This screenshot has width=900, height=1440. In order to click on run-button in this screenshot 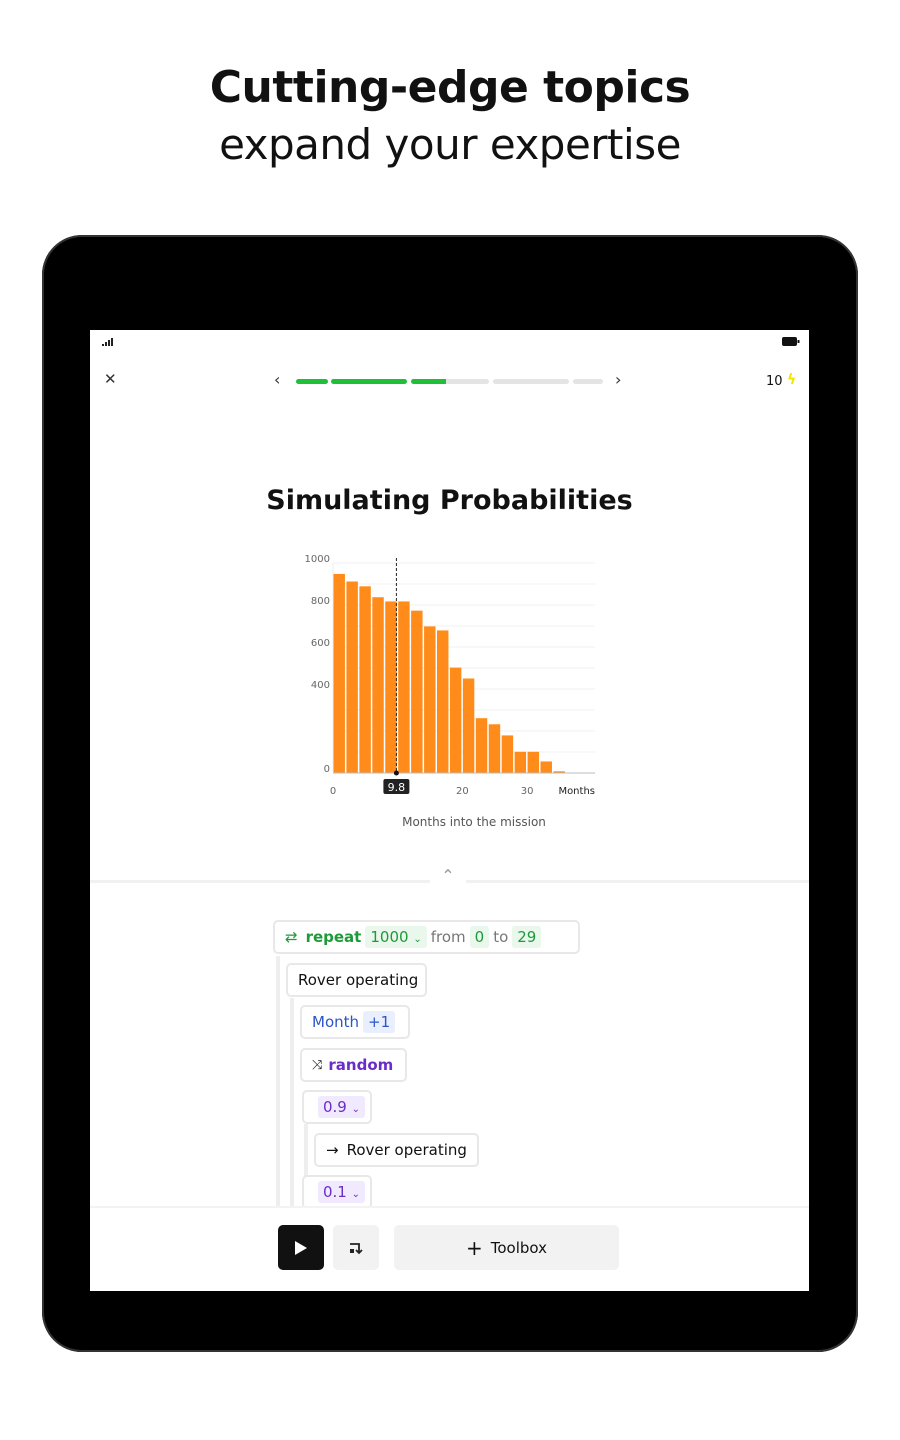, I will do `click(301, 1247)`.